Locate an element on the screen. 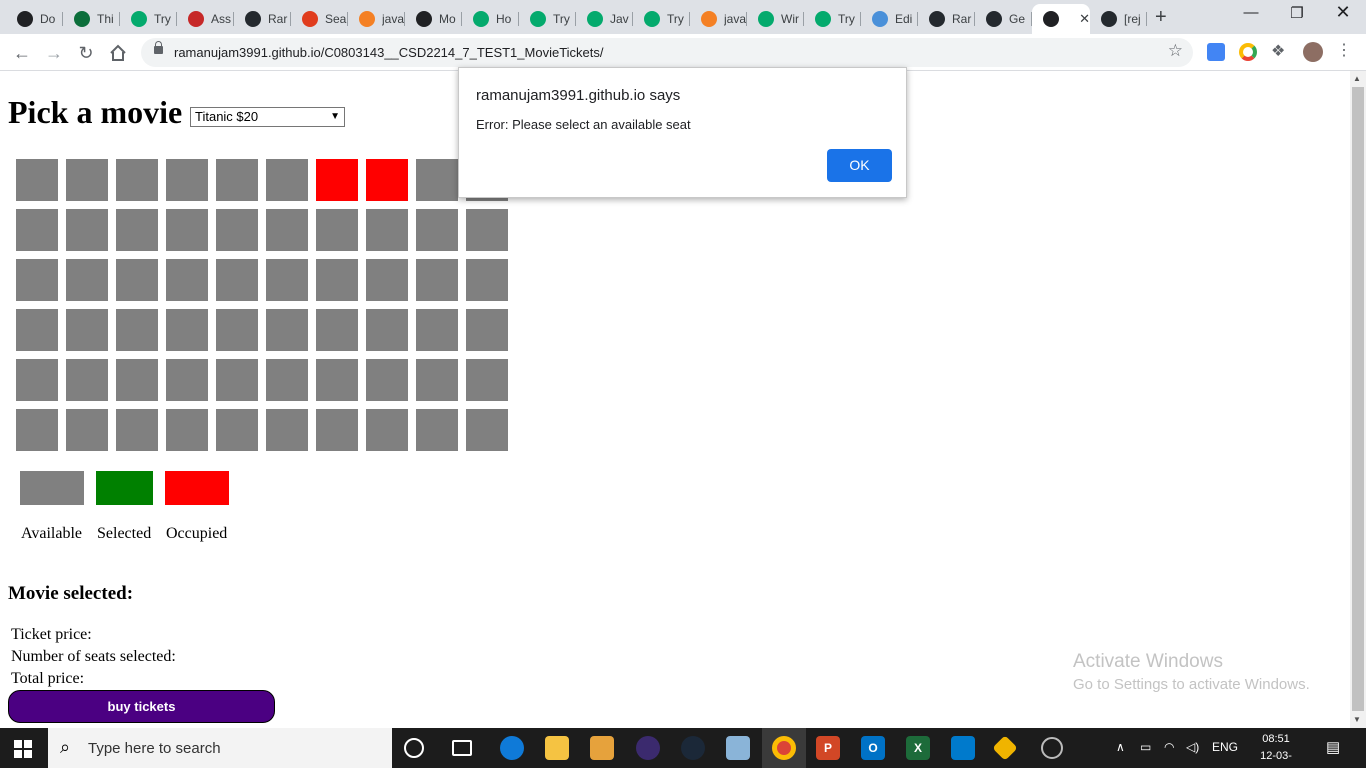  ok-button: OK is located at coordinates (859, 165).